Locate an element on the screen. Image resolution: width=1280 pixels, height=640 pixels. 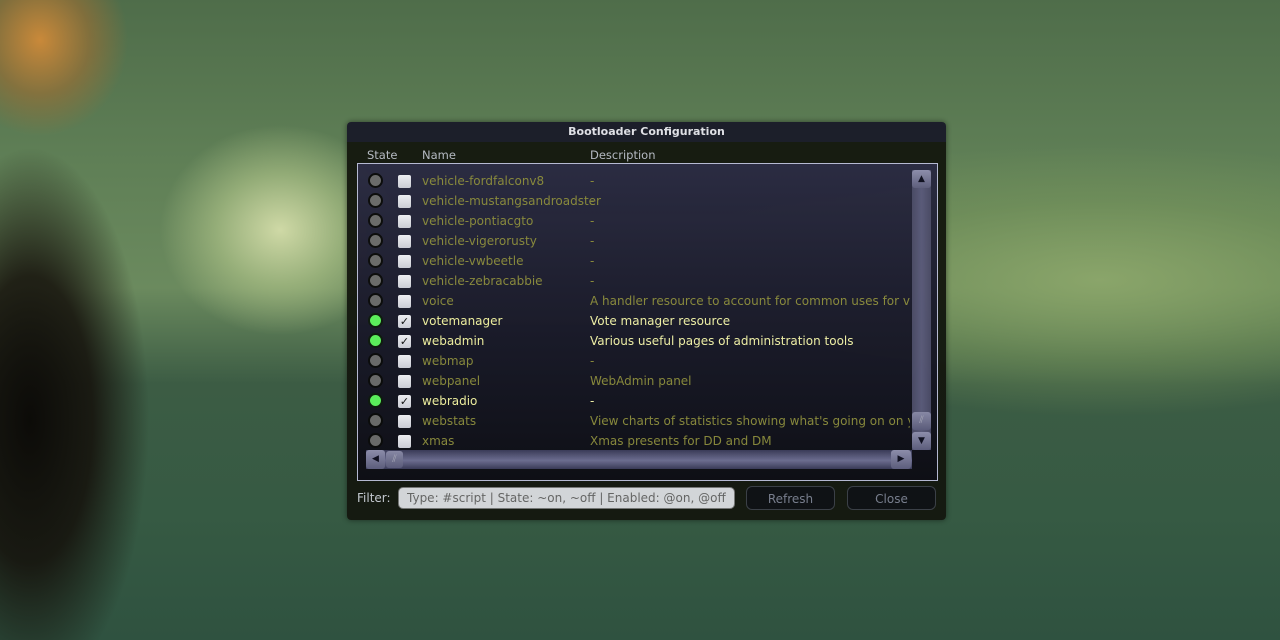
resource-row: vehicle-fordfalconv8 - is located at coordinates (634, 181).